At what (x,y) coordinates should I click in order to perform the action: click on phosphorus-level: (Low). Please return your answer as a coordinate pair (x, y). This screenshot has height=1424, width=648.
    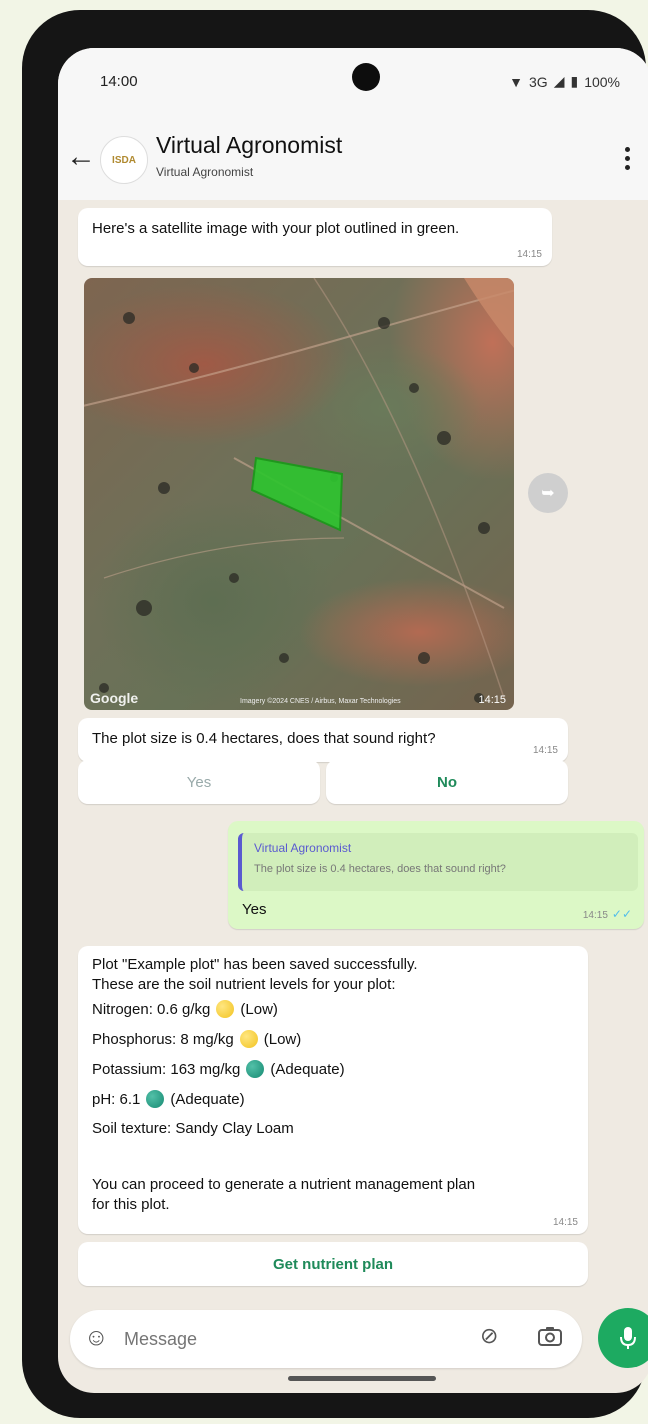
    Looking at the image, I should click on (282, 1039).